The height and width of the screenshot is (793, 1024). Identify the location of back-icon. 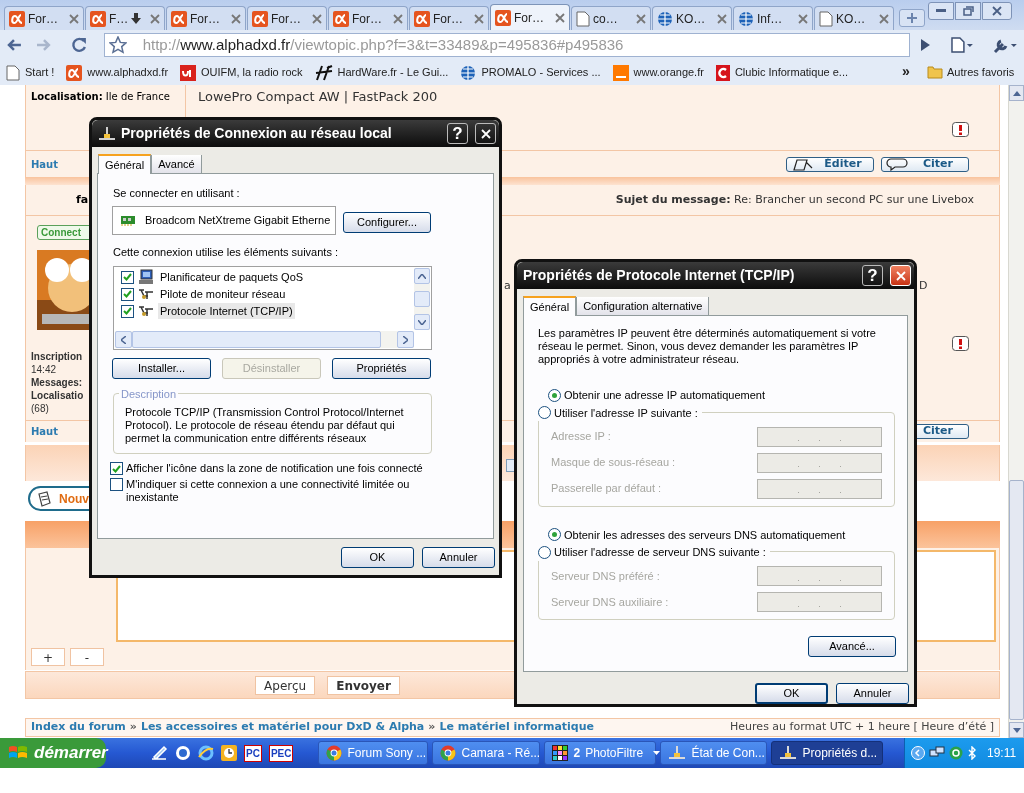
(14, 45).